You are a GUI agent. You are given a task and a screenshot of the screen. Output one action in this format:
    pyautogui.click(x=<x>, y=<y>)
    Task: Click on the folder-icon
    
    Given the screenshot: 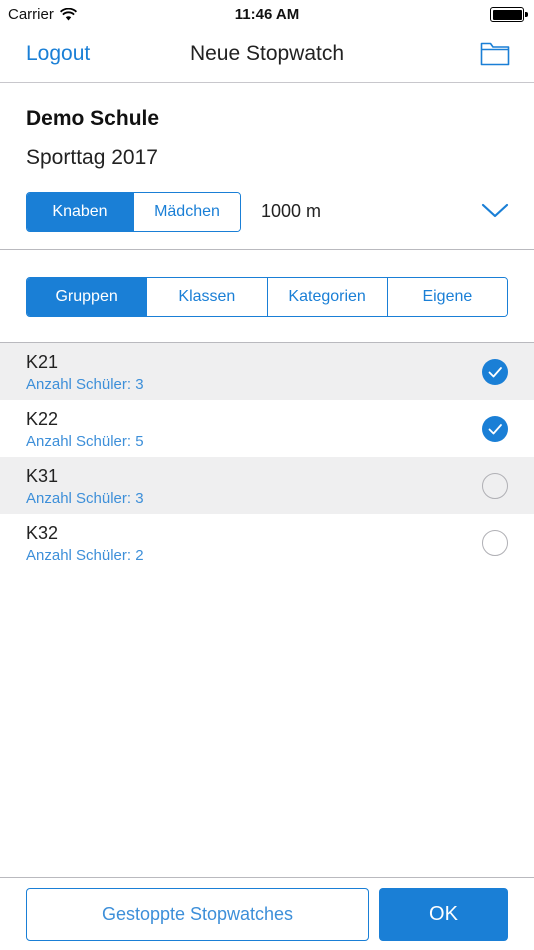 What is the action you would take?
    pyautogui.click(x=495, y=53)
    